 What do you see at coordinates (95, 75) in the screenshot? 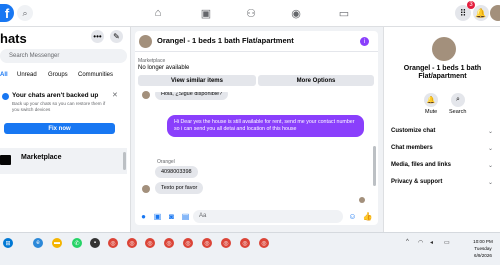
I see `filter-communities: Communities` at bounding box center [95, 75].